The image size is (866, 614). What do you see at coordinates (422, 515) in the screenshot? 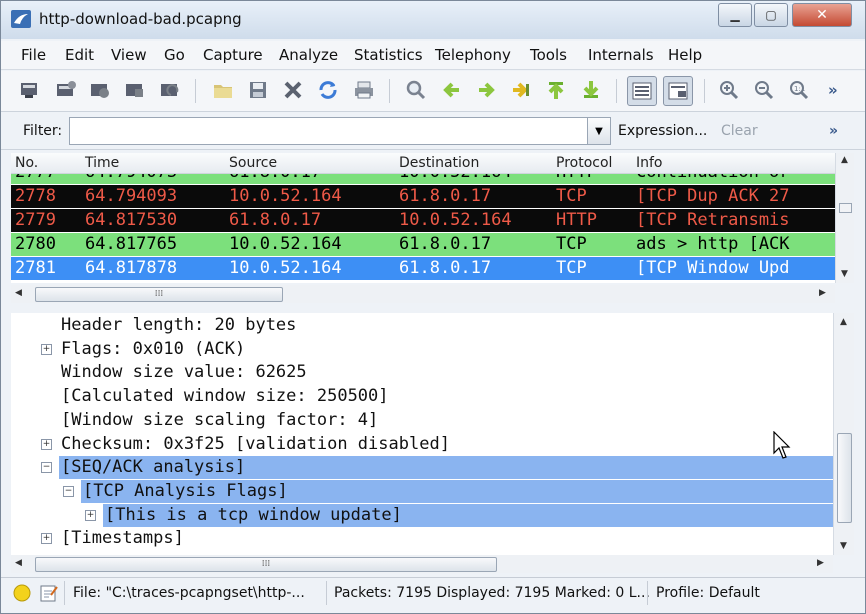
I see `tree-item: + [This is a tcp window update]` at bounding box center [422, 515].